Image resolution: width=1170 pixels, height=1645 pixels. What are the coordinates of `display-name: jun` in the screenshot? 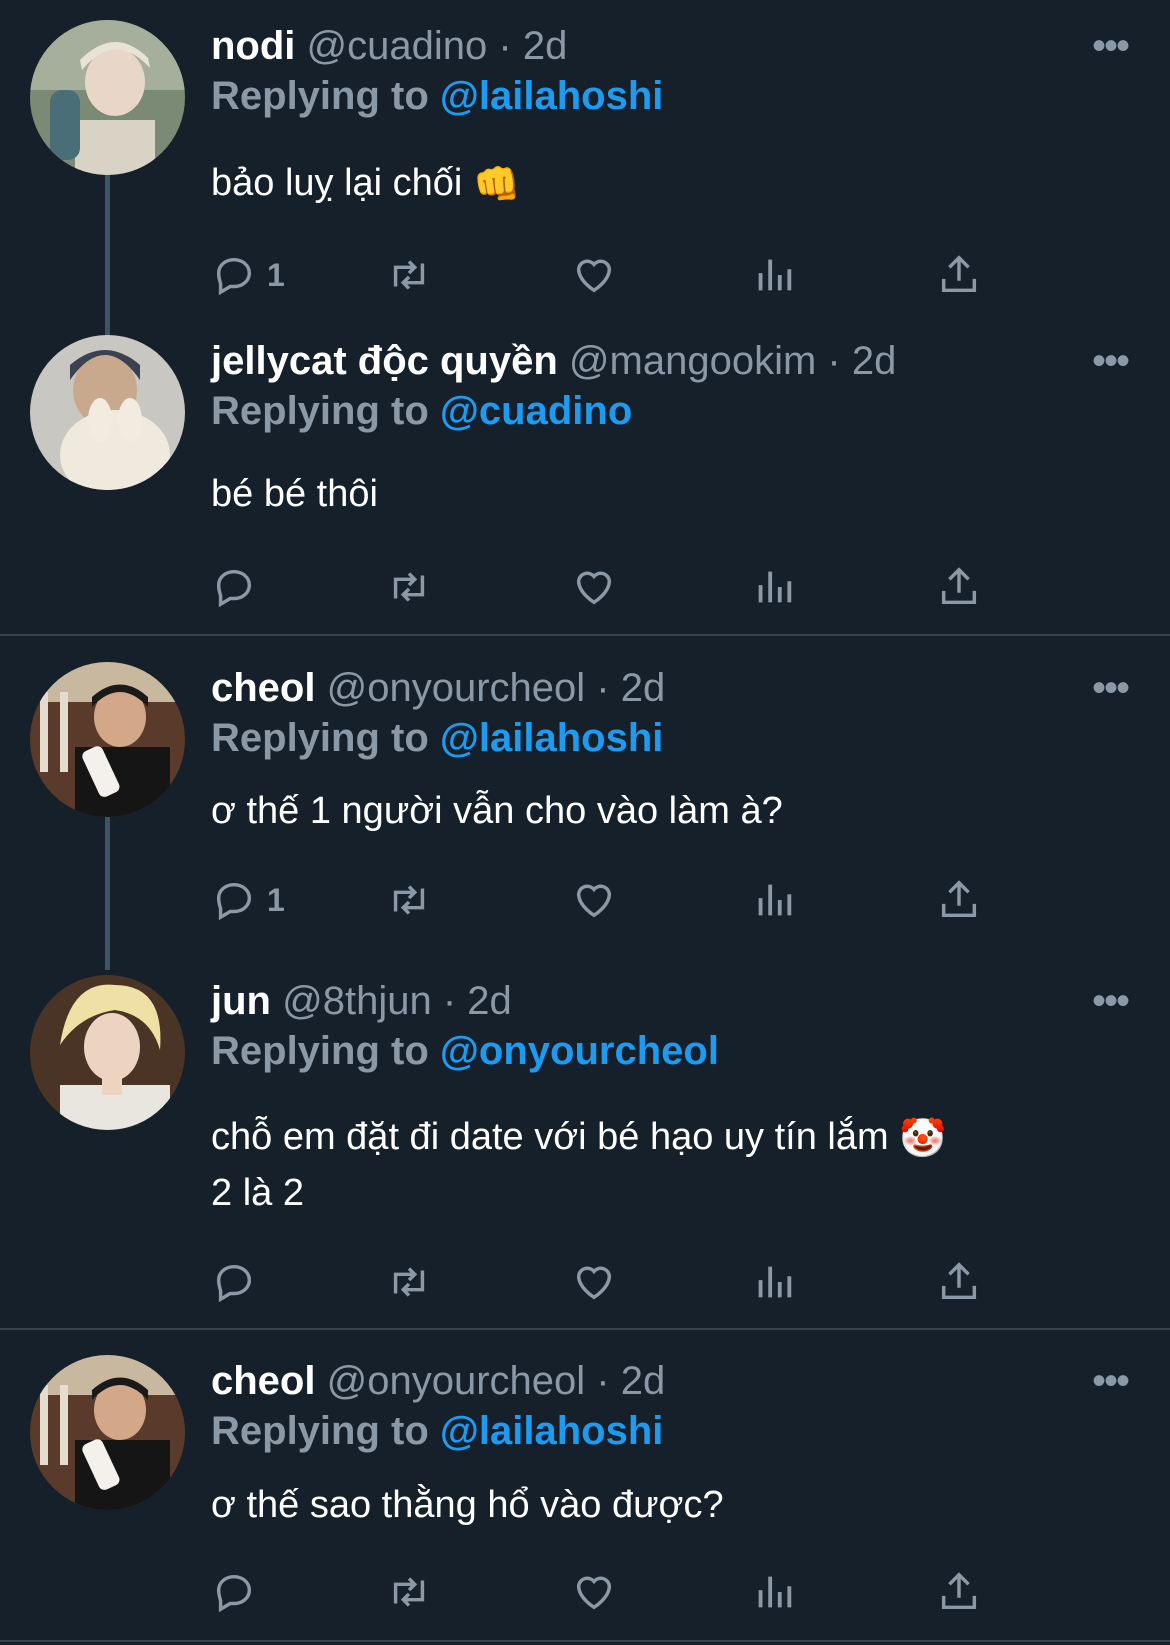 It's located at (241, 1001).